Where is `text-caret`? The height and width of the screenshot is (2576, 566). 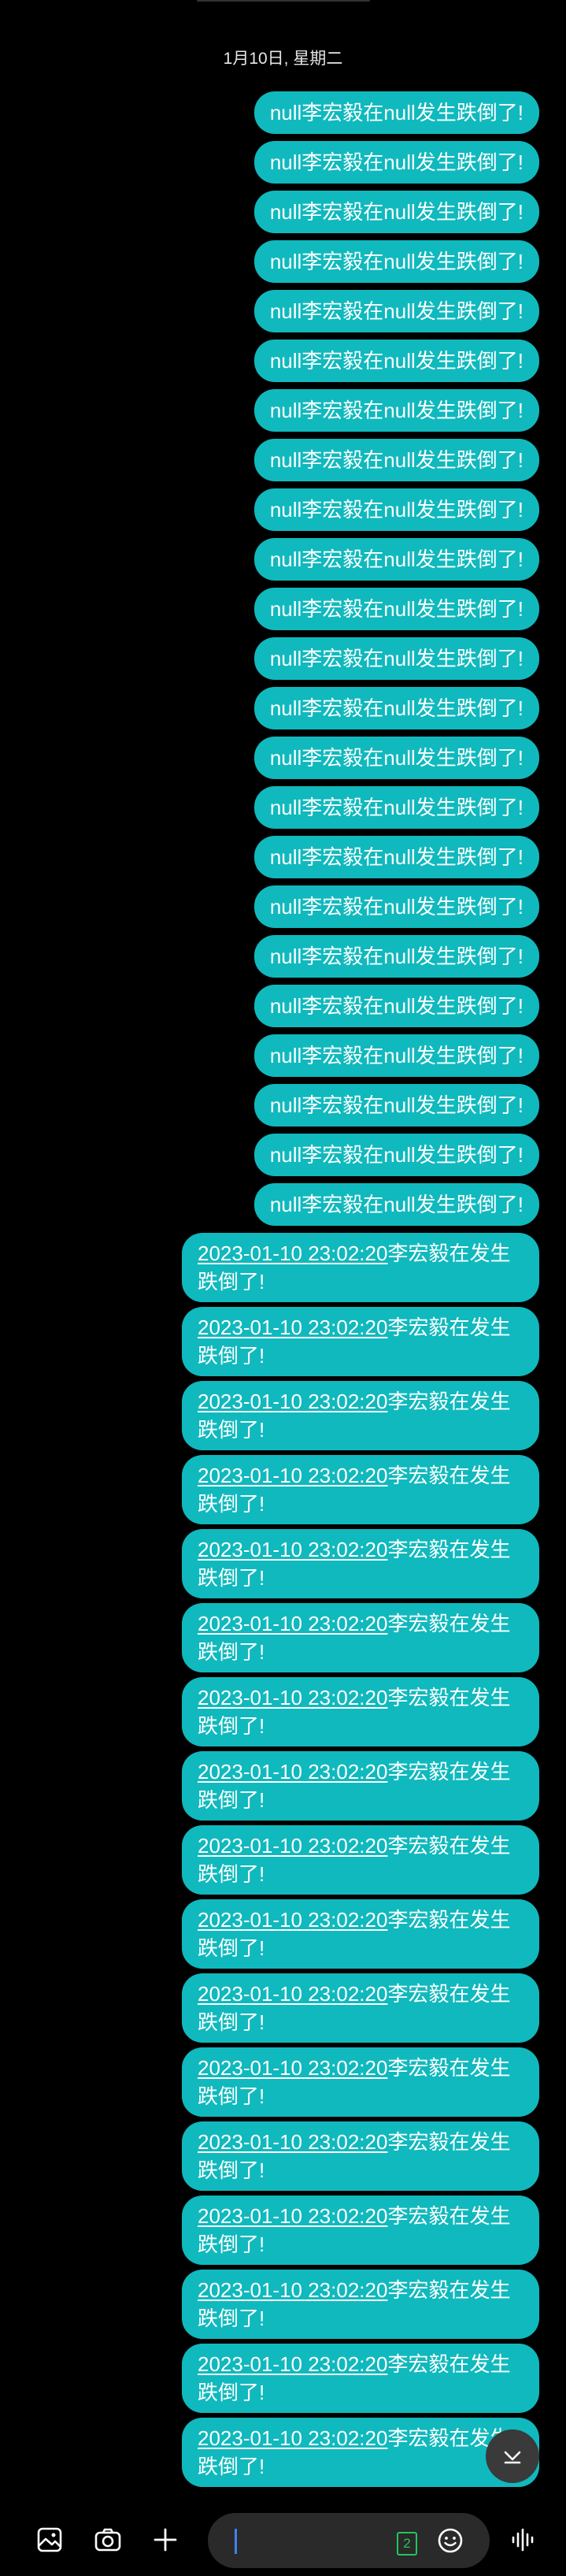
text-caret is located at coordinates (236, 2541).